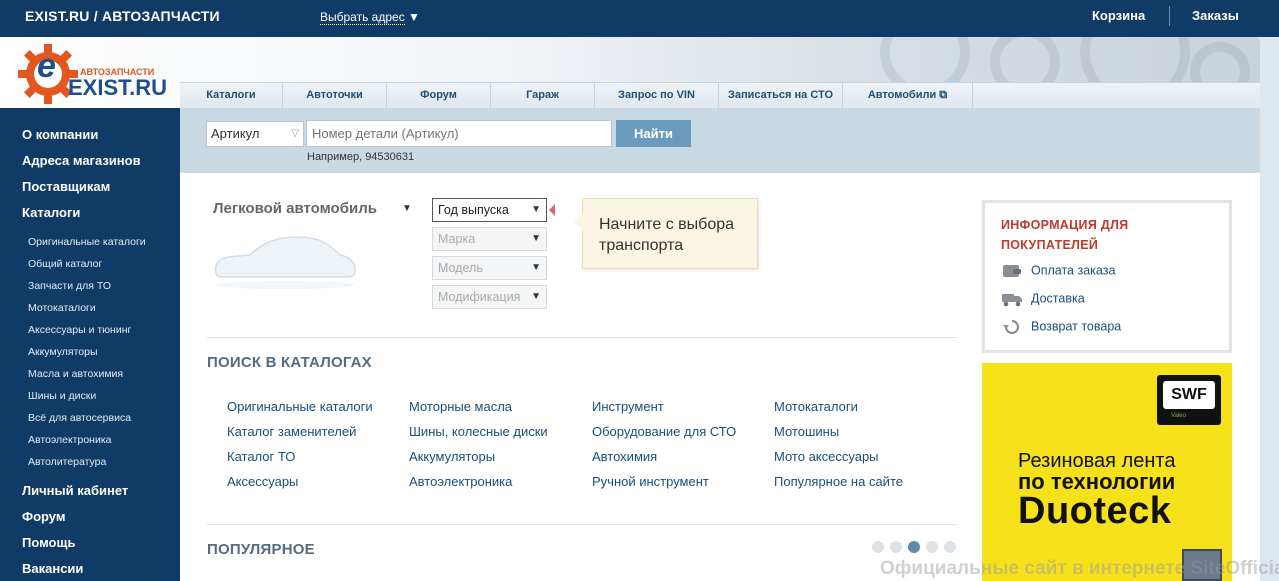  I want to click on tooltip-arrow, so click(578, 222).